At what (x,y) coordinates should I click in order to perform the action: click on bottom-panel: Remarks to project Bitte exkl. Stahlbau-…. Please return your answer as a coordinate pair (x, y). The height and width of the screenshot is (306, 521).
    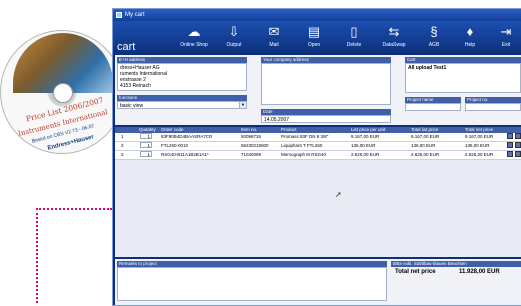
    Looking at the image, I should click on (318, 282).